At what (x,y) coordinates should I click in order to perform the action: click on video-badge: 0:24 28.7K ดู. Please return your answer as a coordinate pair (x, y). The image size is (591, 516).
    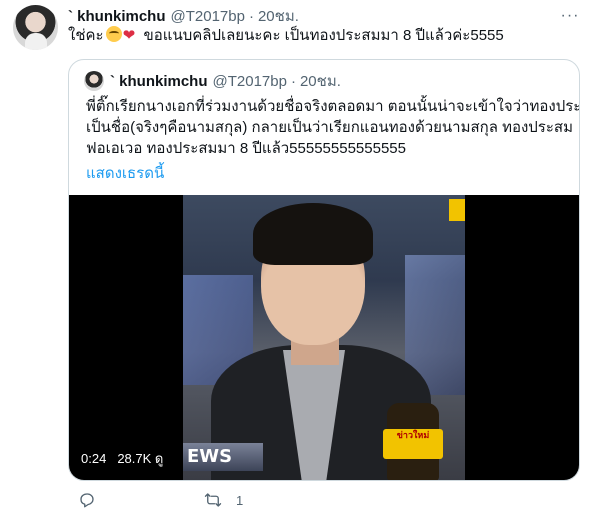
    Looking at the image, I should click on (122, 458).